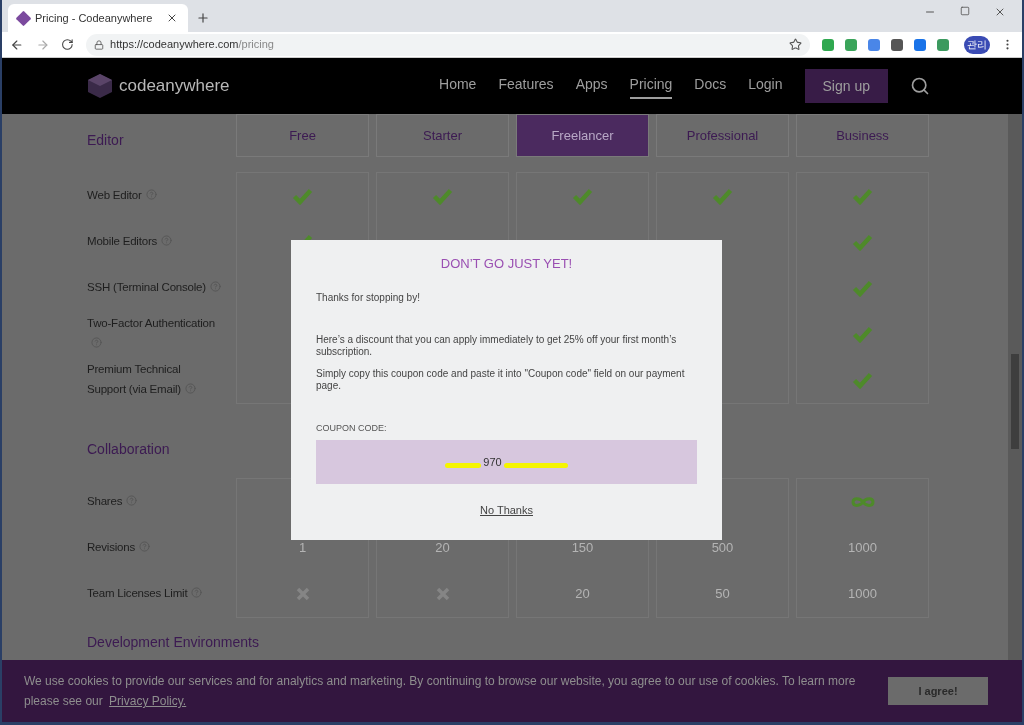 This screenshot has width=1024, height=725. What do you see at coordinates (1015, 387) in the screenshot?
I see `scrollbar` at bounding box center [1015, 387].